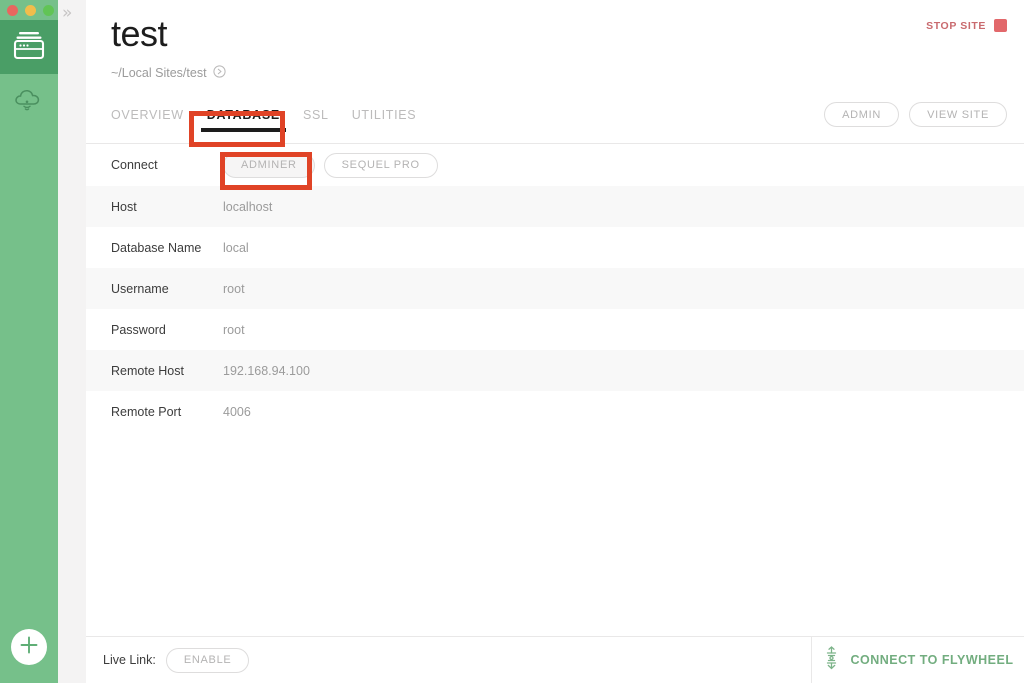  I want to click on flywheel-logo-icon, so click(831, 660).